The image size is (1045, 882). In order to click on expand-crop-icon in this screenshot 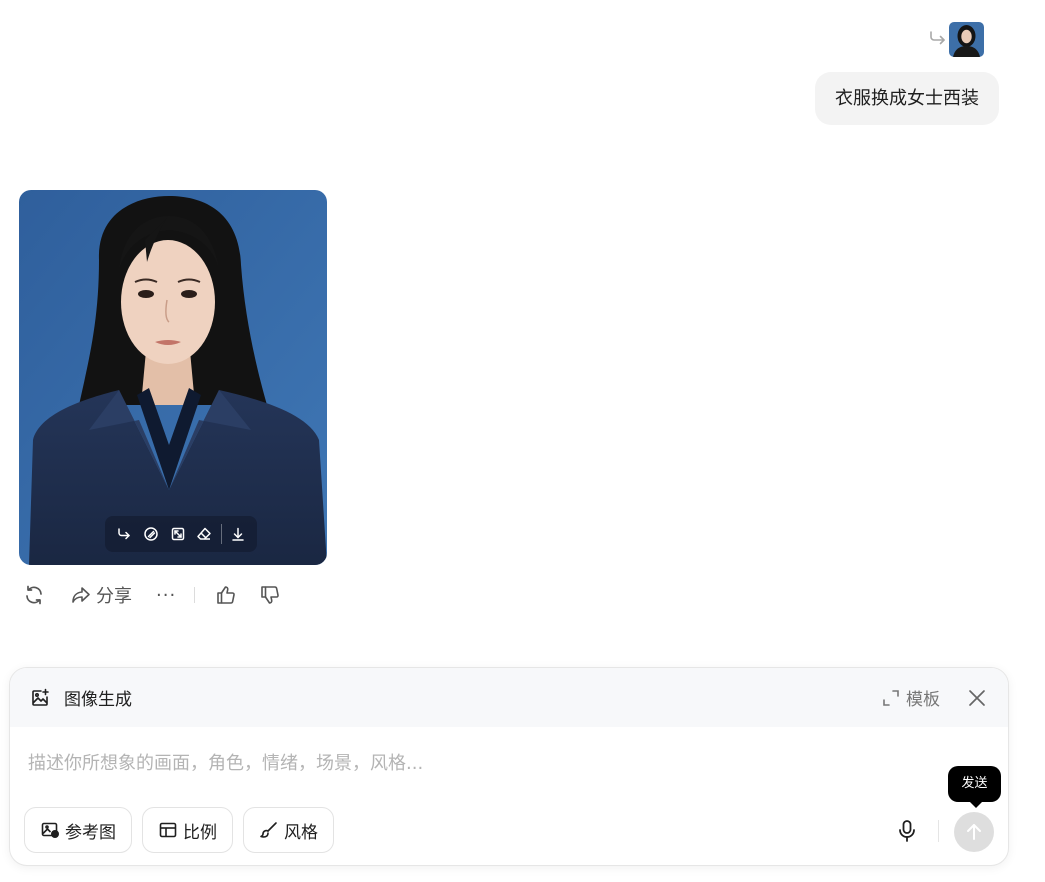, I will do `click(177, 534)`.